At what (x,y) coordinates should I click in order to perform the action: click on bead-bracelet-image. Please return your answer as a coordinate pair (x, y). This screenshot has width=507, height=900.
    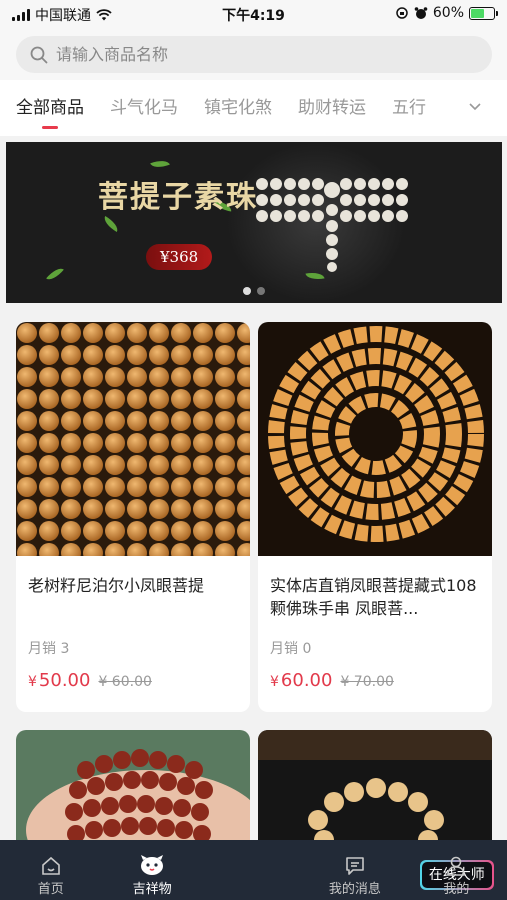
    Looking at the image, I should click on (332, 225).